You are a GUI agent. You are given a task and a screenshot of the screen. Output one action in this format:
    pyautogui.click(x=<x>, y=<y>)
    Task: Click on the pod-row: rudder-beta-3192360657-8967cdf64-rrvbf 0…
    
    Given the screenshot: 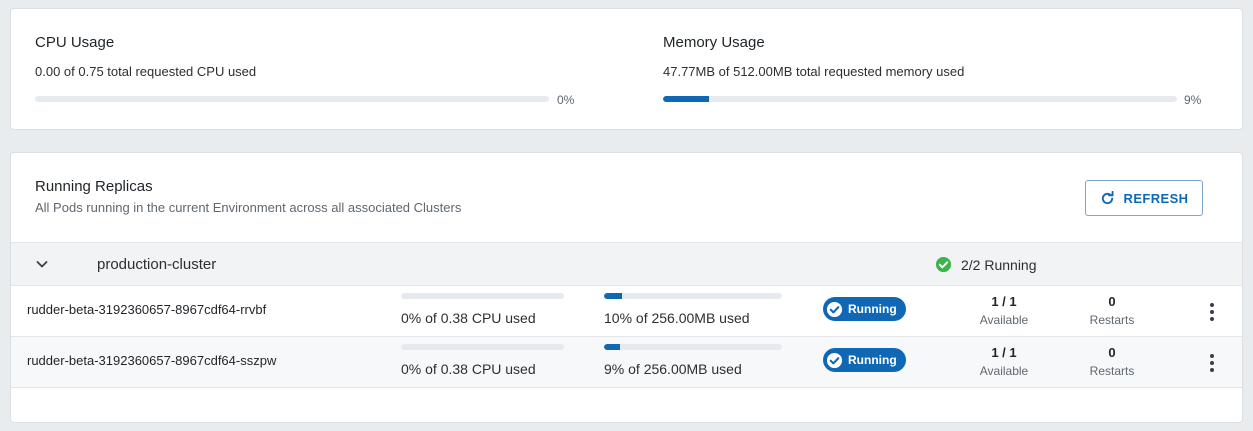 What is the action you would take?
    pyautogui.click(x=626, y=311)
    